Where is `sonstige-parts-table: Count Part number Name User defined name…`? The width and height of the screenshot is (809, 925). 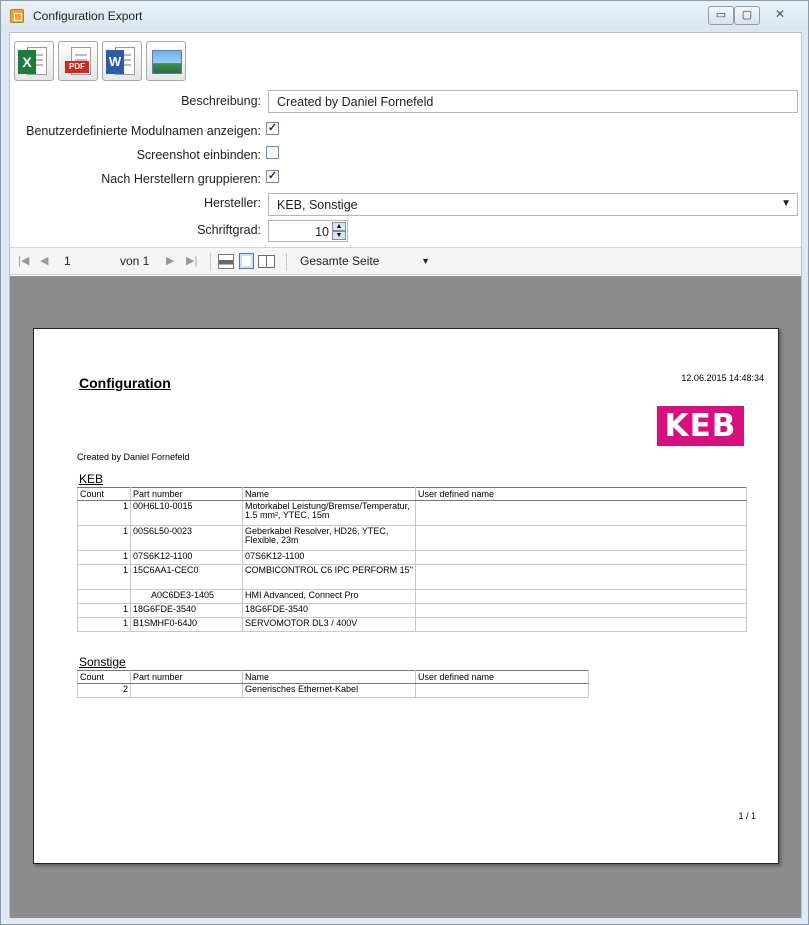 sonstige-parts-table: Count Part number Name User defined name… is located at coordinates (333, 684).